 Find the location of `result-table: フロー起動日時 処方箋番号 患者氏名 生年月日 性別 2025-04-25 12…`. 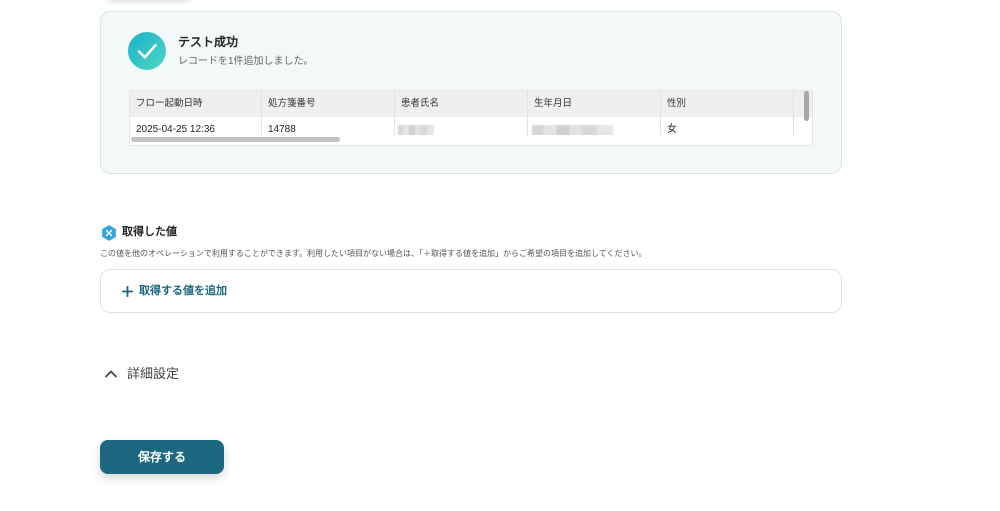

result-table: フロー起動日時 処方箋番号 患者氏名 生年月日 性別 2025-04-25 12… is located at coordinates (471, 118).